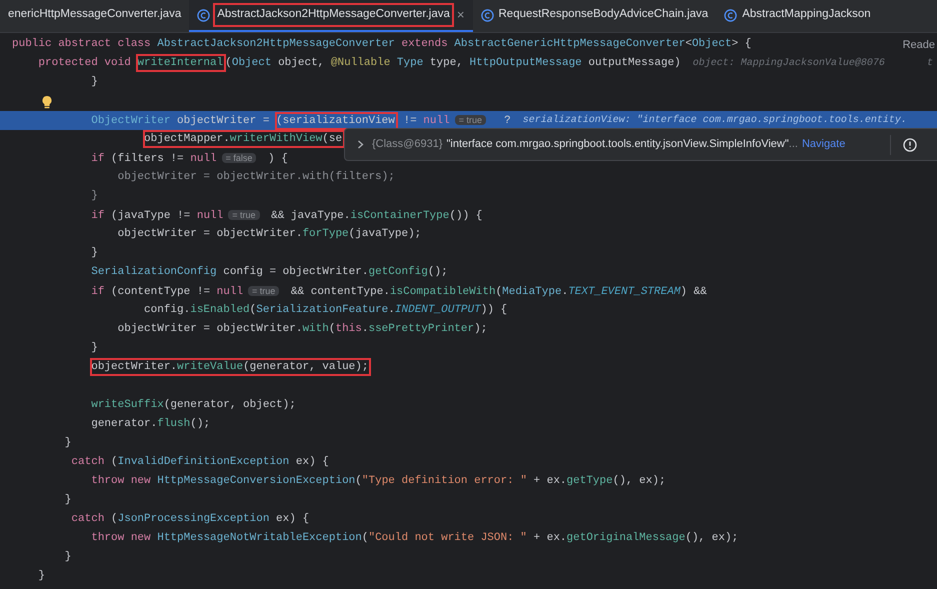 Image resolution: width=937 pixels, height=589 pixels. Describe the element at coordinates (617, 144) in the screenshot. I see `debug-value-text: "interface com.mrgao.springboot.tools.entity.jsonView.SimpleInfoView"` at that location.